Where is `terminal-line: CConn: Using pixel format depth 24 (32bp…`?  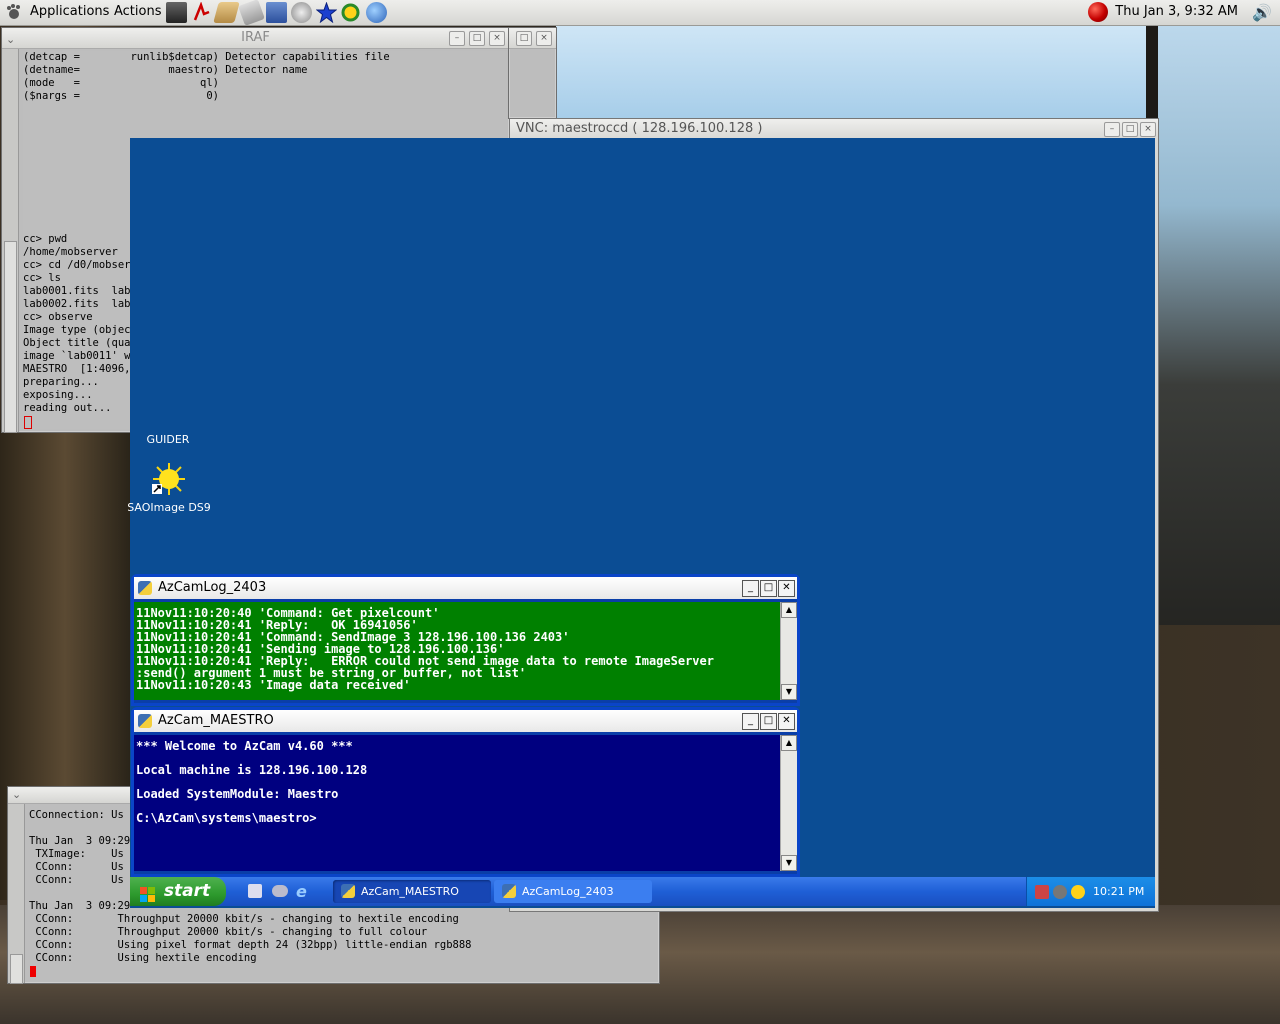 terminal-line: CConn: Using pixel format depth 24 (32bp… is located at coordinates (250, 945).